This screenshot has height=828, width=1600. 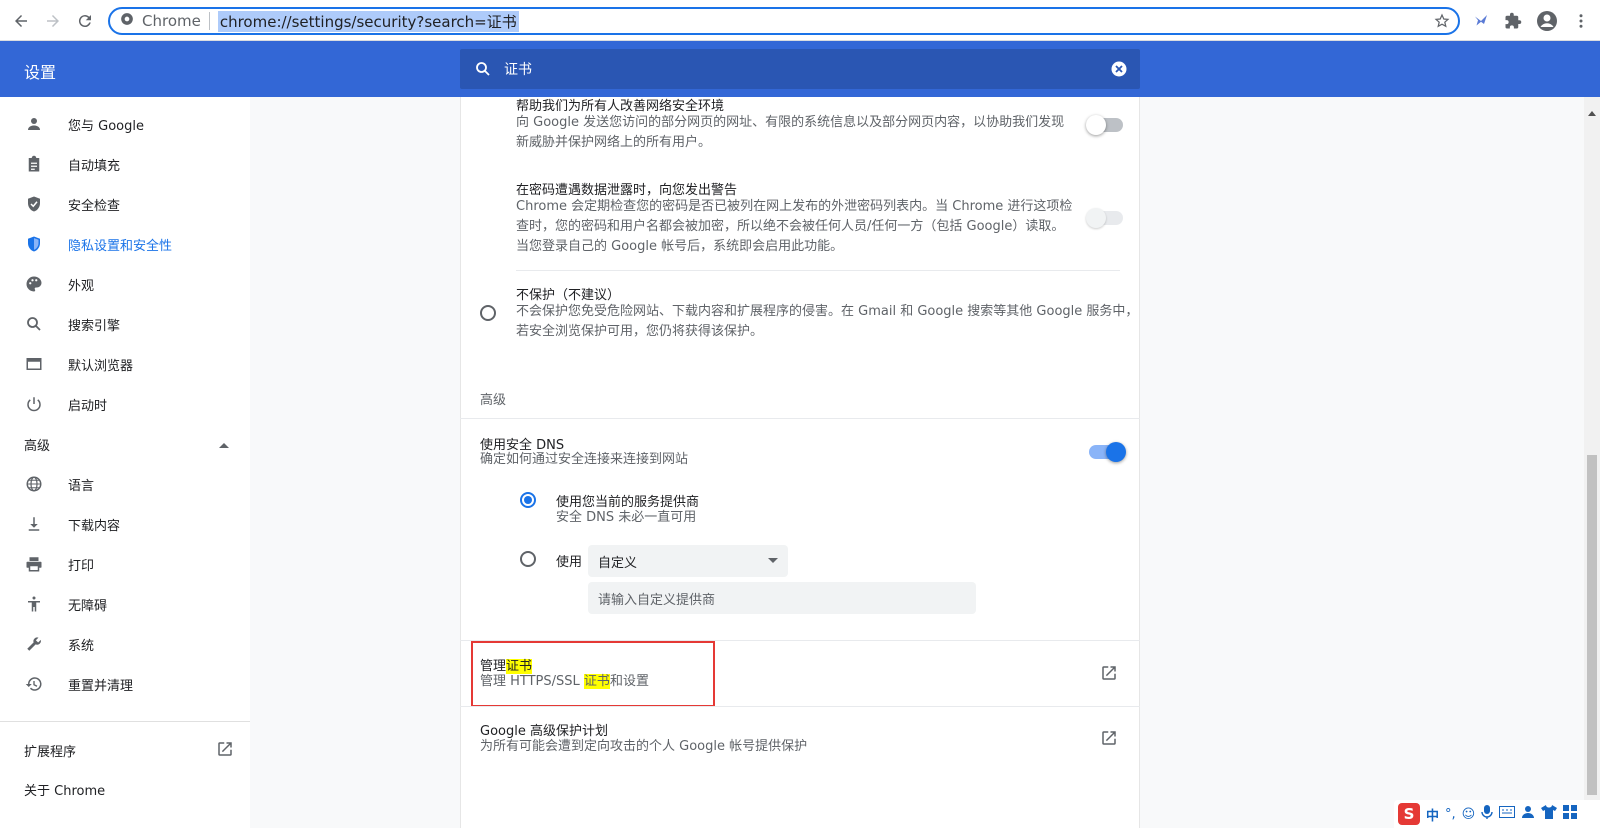 What do you see at coordinates (34, 164) in the screenshot?
I see `clipboard-icon` at bounding box center [34, 164].